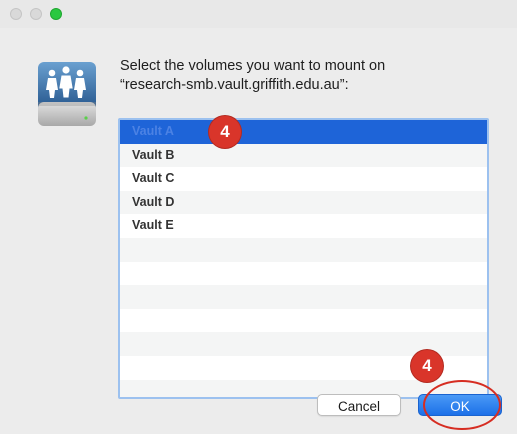 Image resolution: width=517 pixels, height=434 pixels. What do you see at coordinates (303, 155) in the screenshot?
I see `volume-list-item: Vault B` at bounding box center [303, 155].